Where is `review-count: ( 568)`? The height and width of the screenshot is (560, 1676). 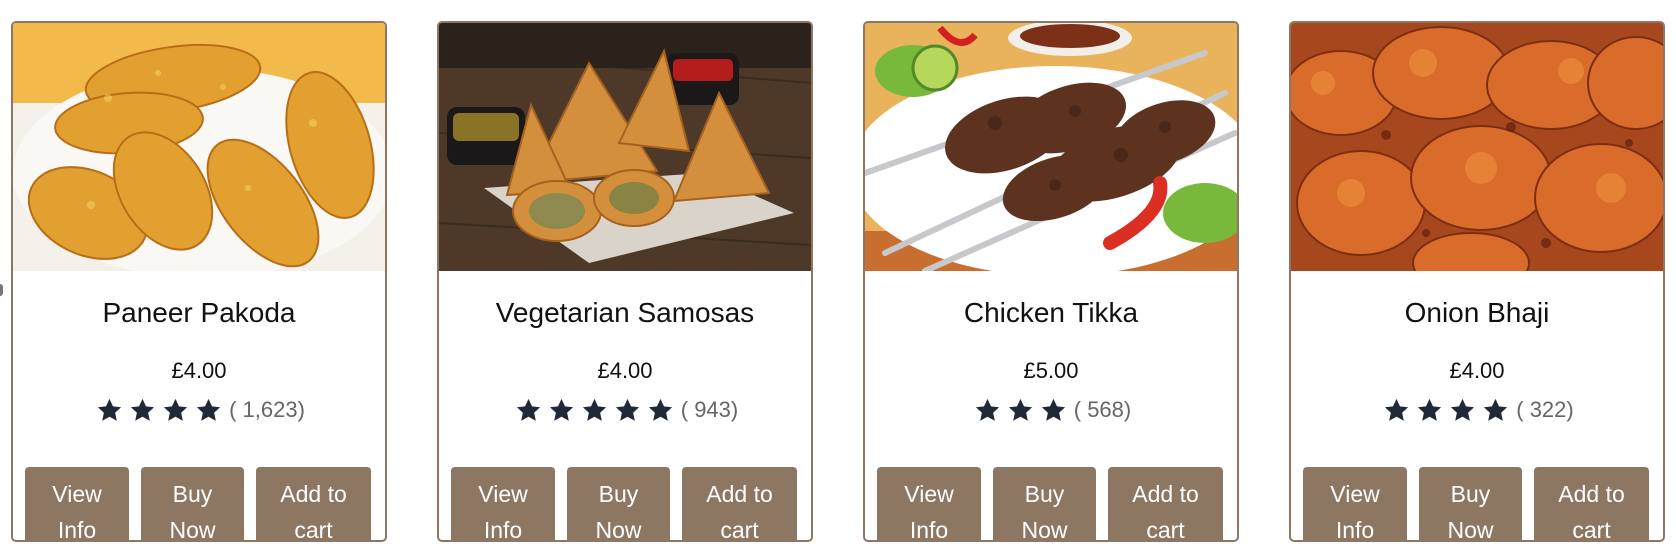 review-count: ( 568) is located at coordinates (1102, 409).